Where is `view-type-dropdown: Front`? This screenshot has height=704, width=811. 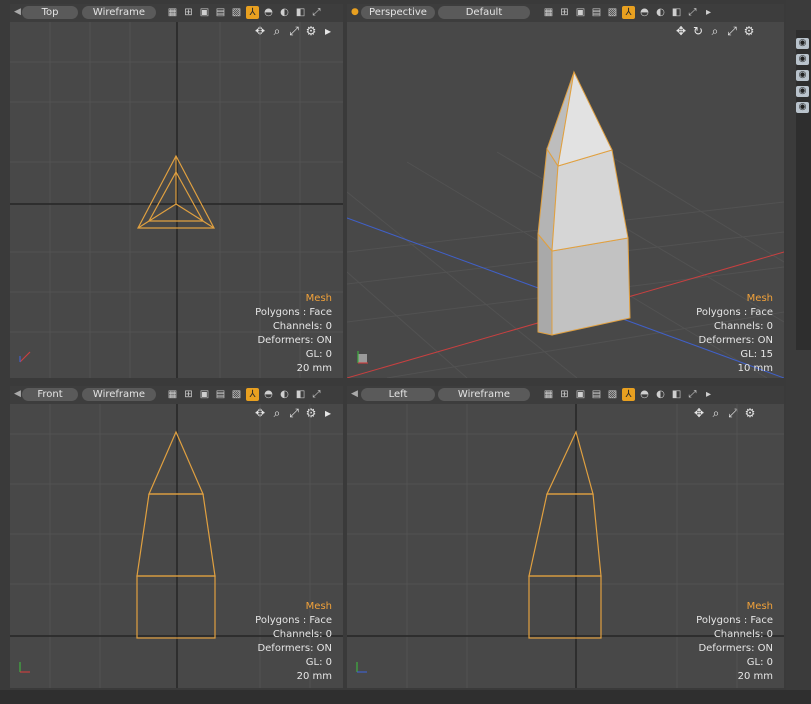
view-type-dropdown: Front is located at coordinates (50, 394).